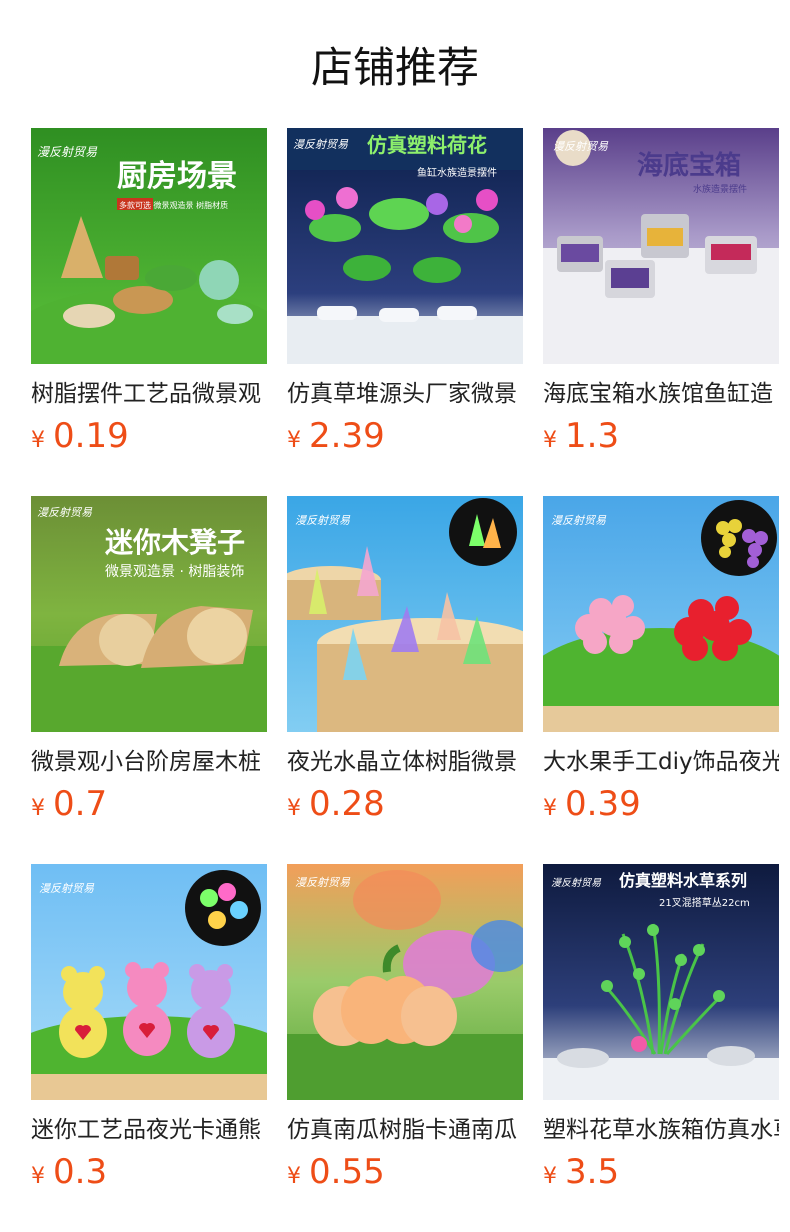 The image size is (790, 1232). What do you see at coordinates (689, 165) in the screenshot?
I see `banner-title: 海底宝箱` at bounding box center [689, 165].